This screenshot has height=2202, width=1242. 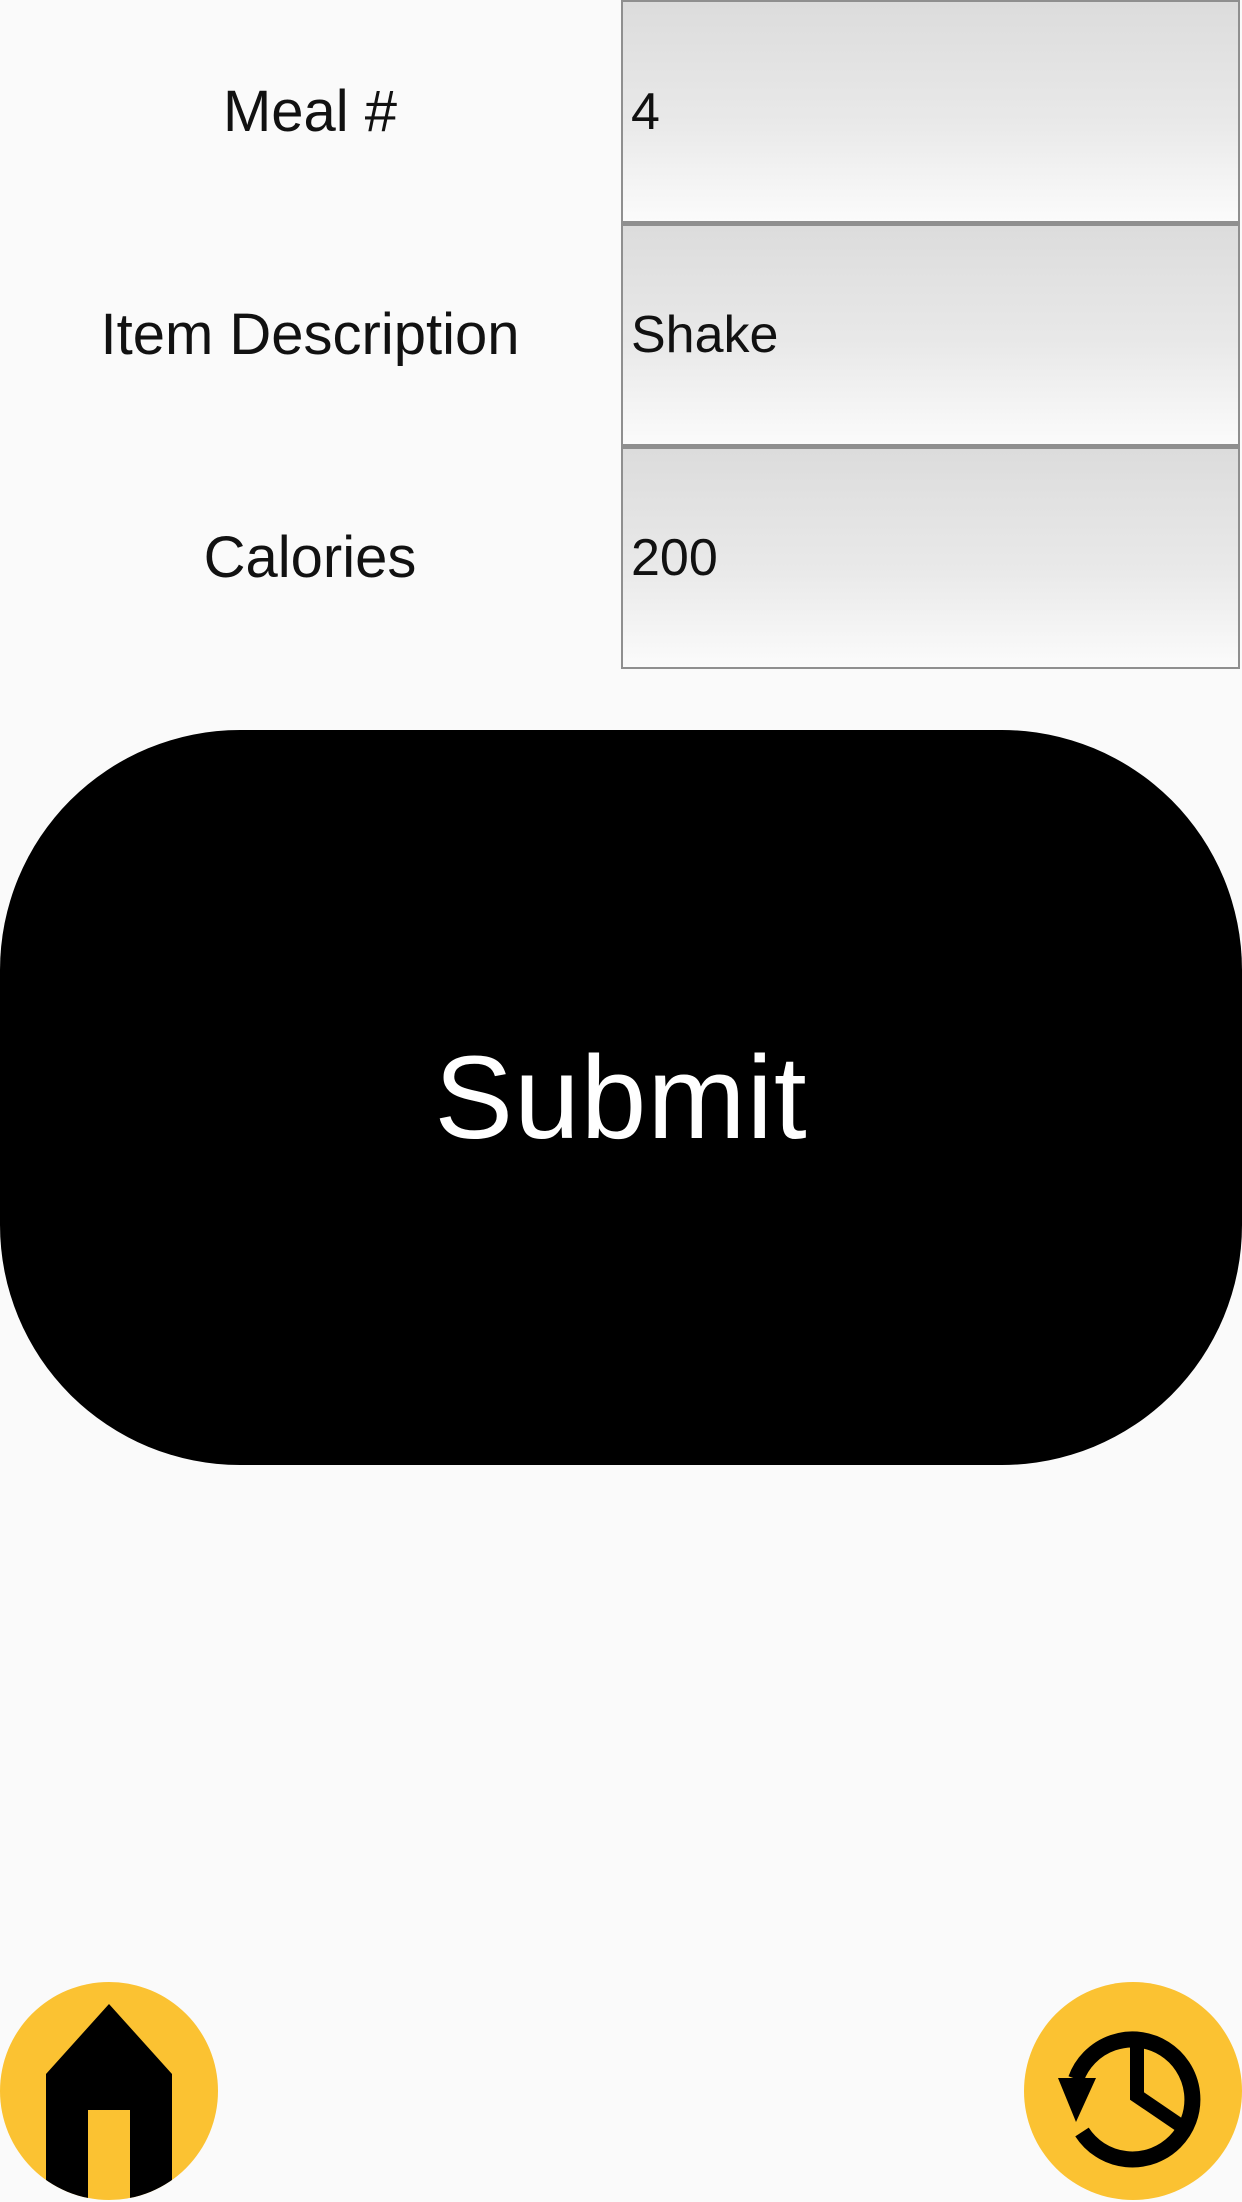 I want to click on home-button, so click(x=109, y=2091).